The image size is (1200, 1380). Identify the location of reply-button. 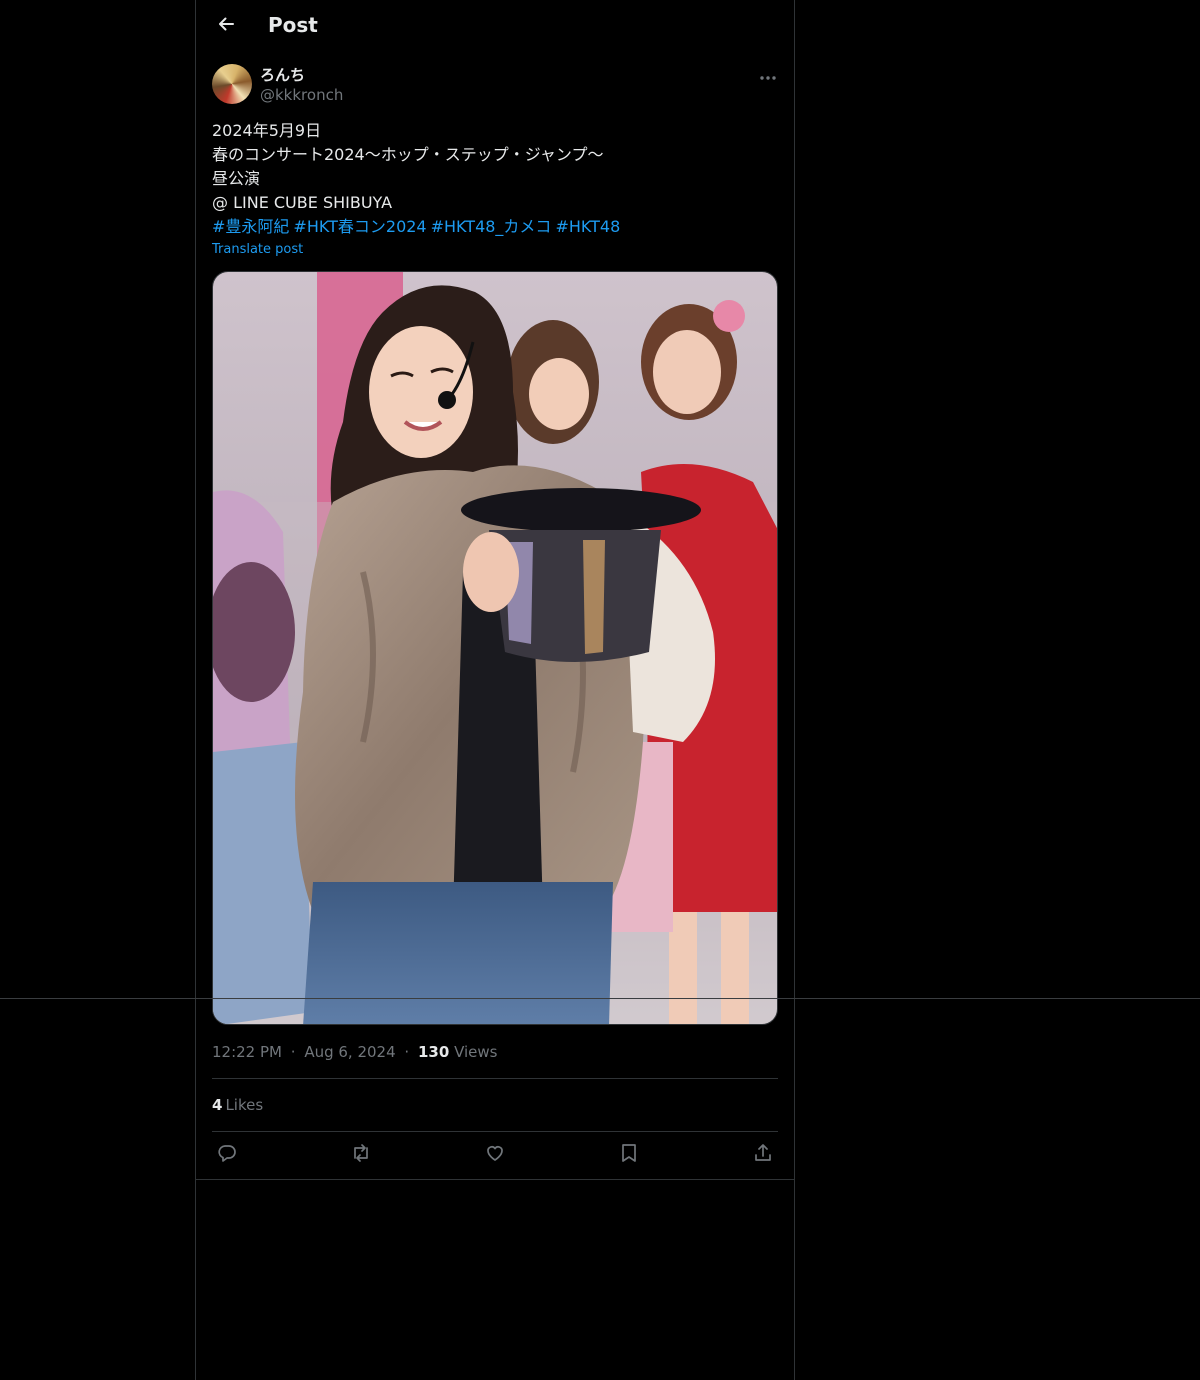
(227, 1155).